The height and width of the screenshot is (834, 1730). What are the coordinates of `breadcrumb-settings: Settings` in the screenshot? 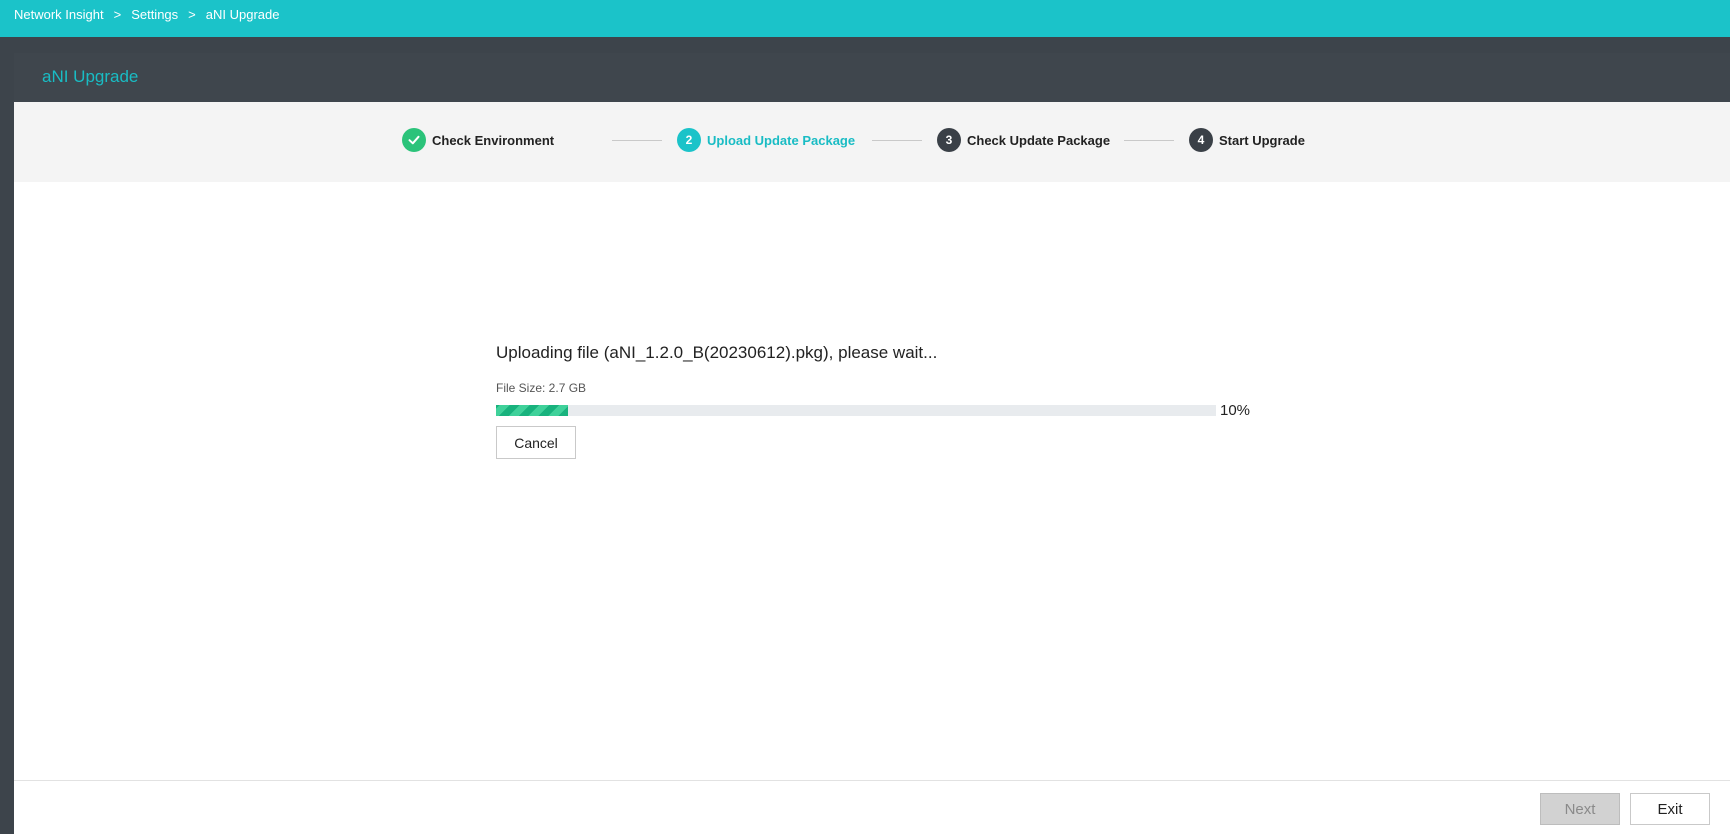 It's located at (154, 14).